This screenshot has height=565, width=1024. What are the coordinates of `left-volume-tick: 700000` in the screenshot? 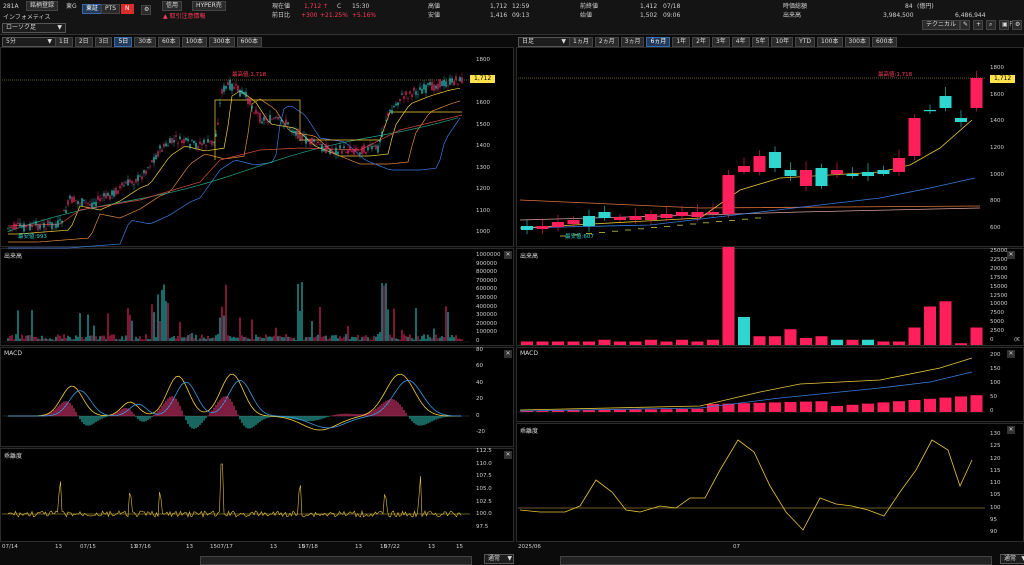 It's located at (486, 281).